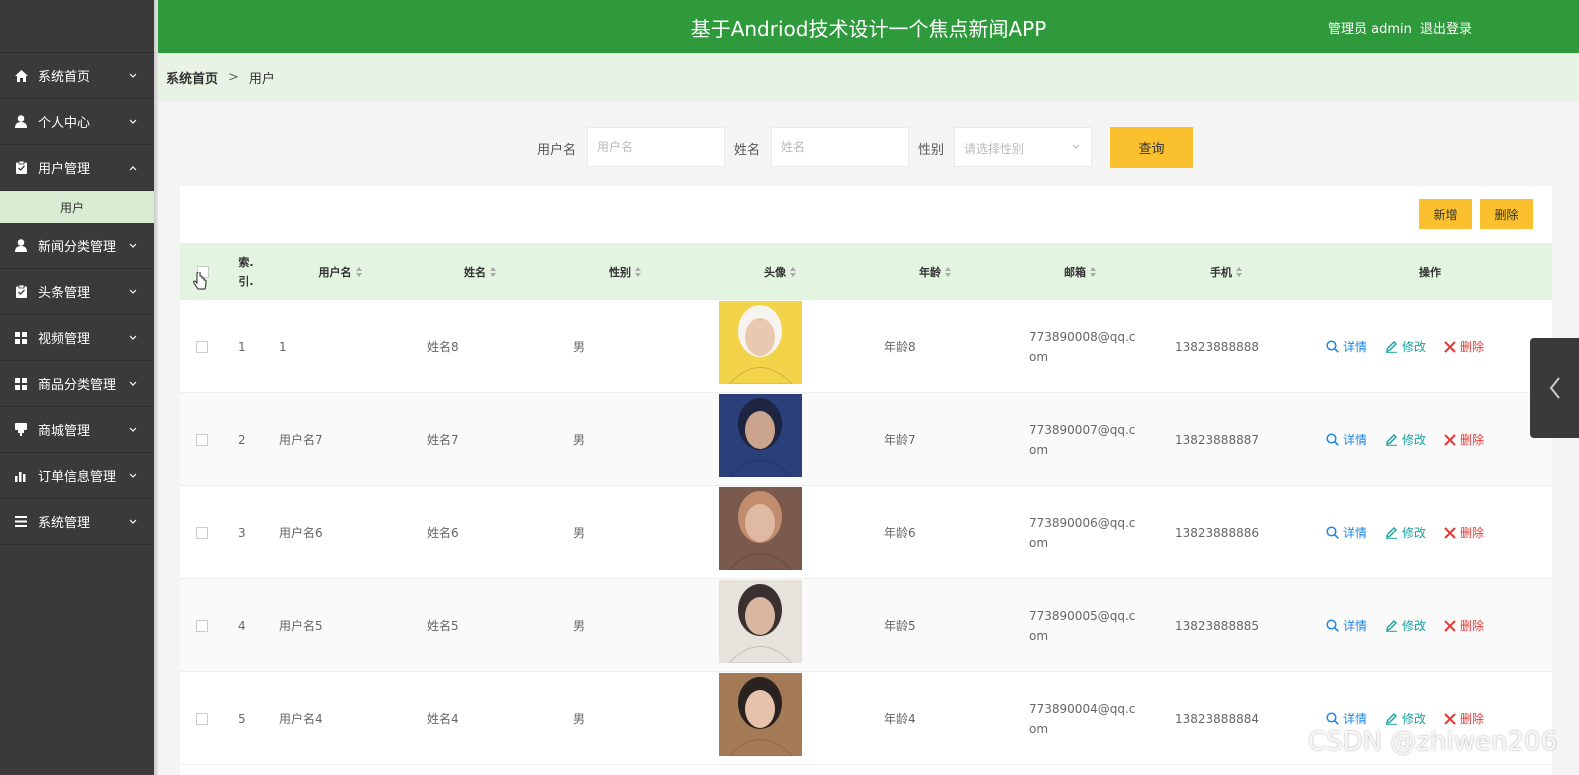  I want to click on row-phone: 13823888886, so click(1217, 532).